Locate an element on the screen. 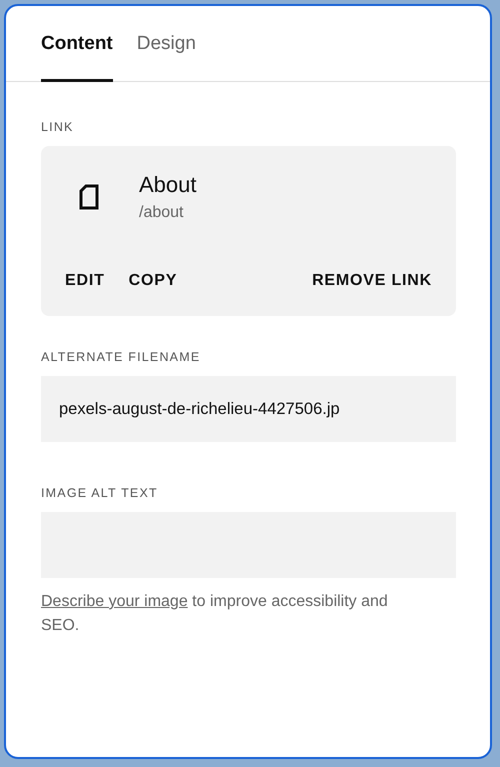 Image resolution: width=500 pixels, height=767 pixels. page-path: /about is located at coordinates (161, 213).